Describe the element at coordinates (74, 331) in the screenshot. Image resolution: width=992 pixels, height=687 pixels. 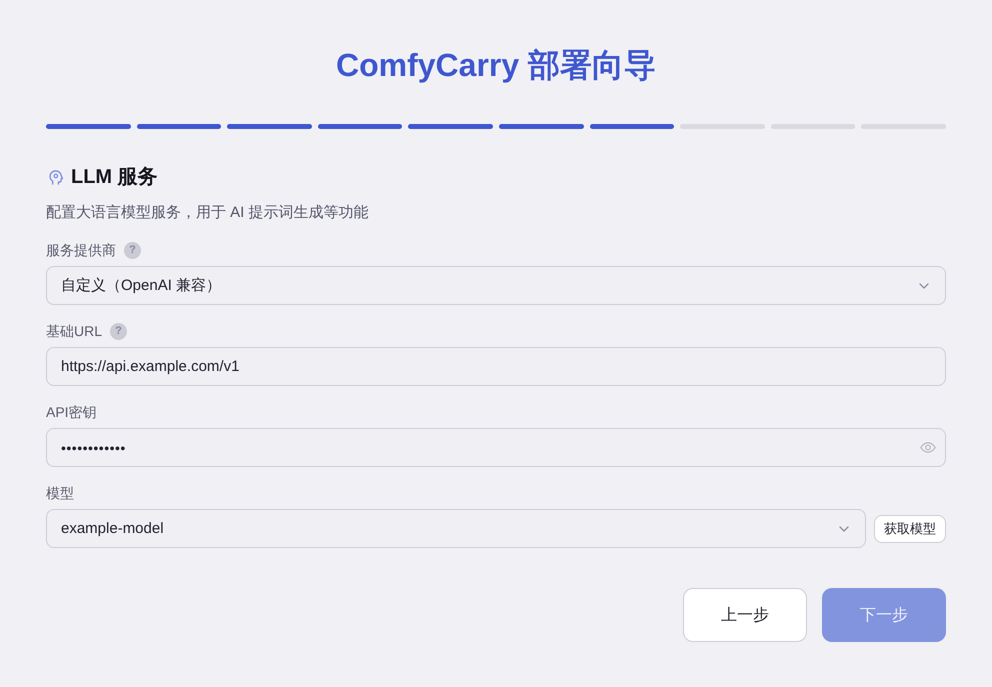
I see `field-label: 基础URL` at that location.